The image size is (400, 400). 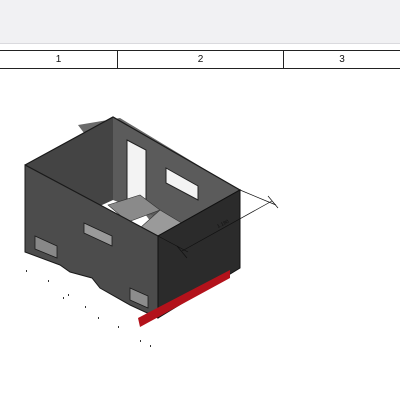 What do you see at coordinates (200, 22) in the screenshot?
I see `toolbar` at bounding box center [200, 22].